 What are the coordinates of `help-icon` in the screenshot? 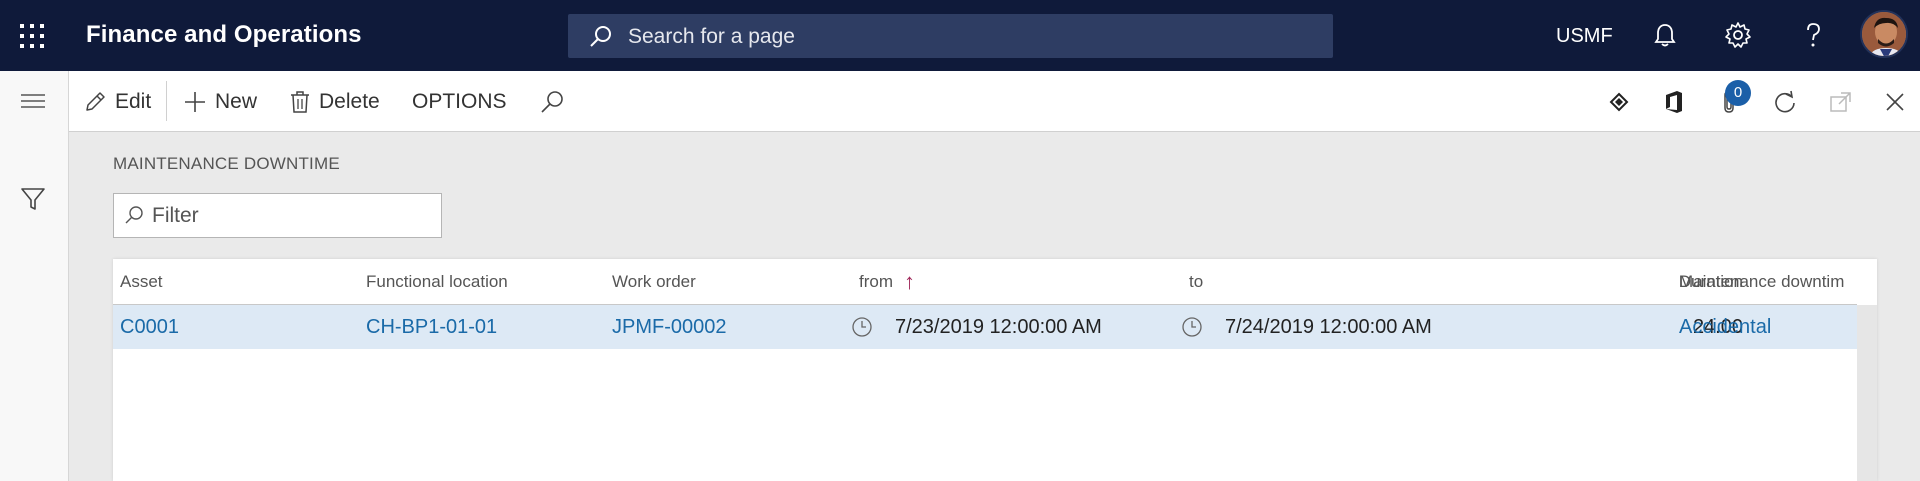 It's located at (1813, 35).